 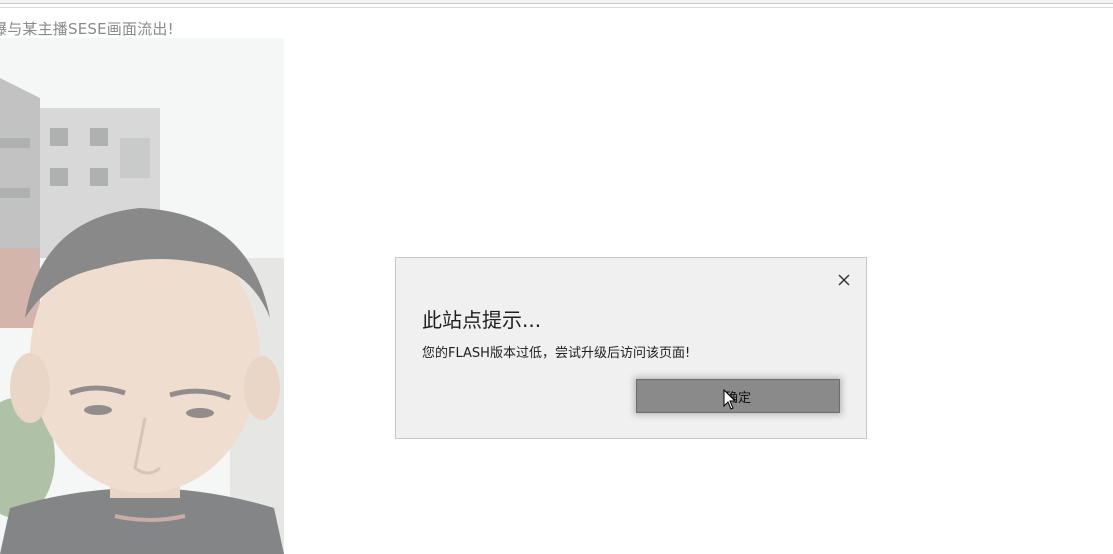 I want to click on close-icon, so click(x=844, y=280).